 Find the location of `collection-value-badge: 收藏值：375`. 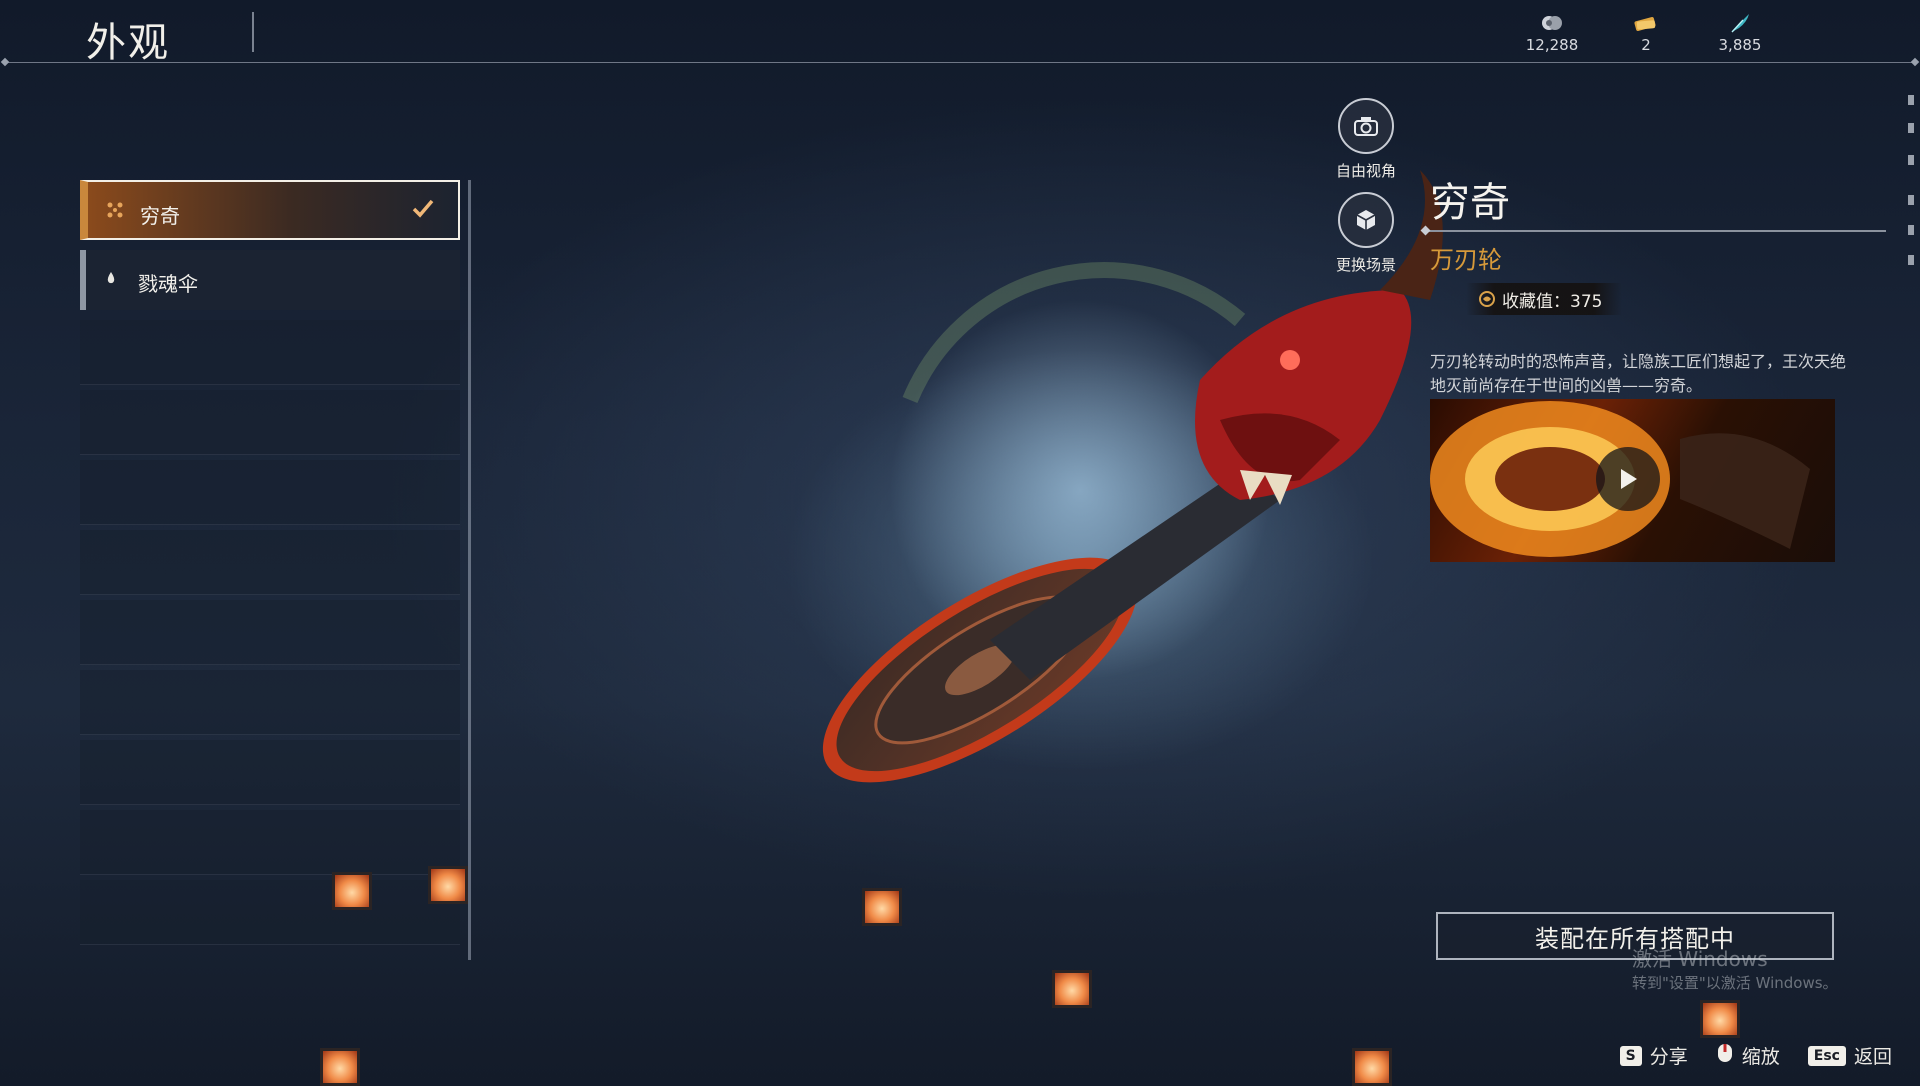

collection-value-badge: 收藏值：375 is located at coordinates (1544, 299).